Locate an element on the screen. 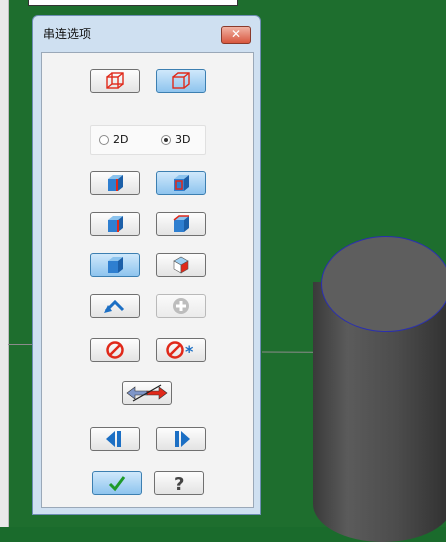 This screenshot has height=542, width=446. radio-2d: 2D is located at coordinates (113, 139).